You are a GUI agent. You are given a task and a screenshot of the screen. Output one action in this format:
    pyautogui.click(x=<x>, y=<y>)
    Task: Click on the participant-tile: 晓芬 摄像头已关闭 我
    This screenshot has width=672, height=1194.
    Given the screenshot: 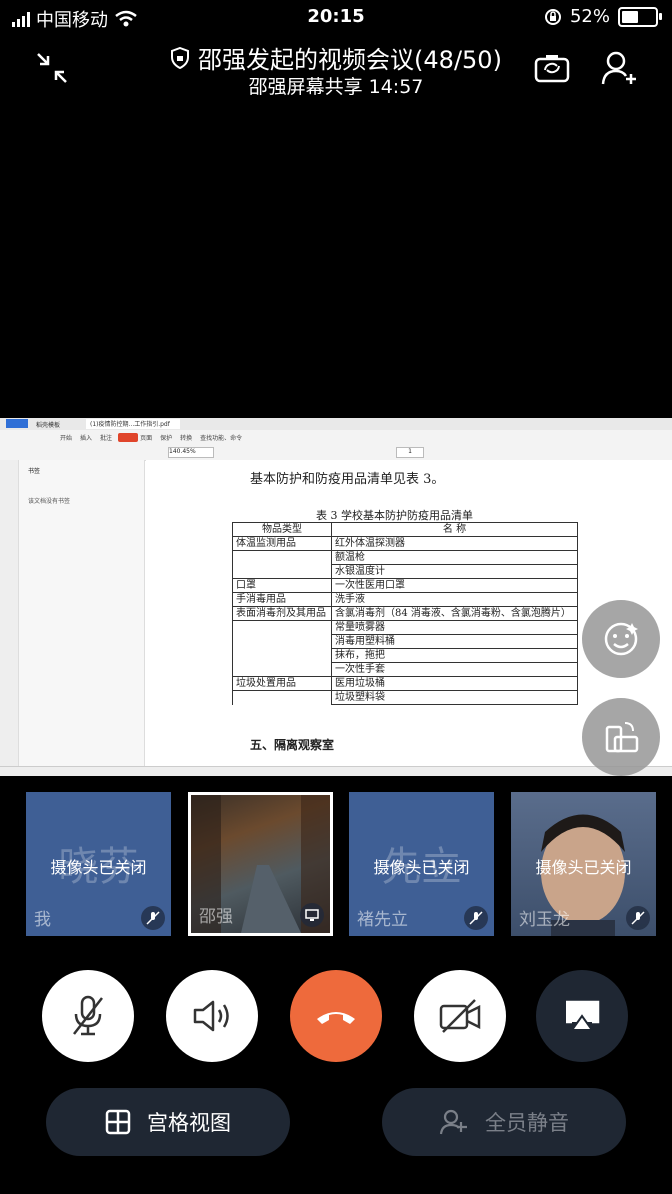 What is the action you would take?
    pyautogui.click(x=98, y=864)
    